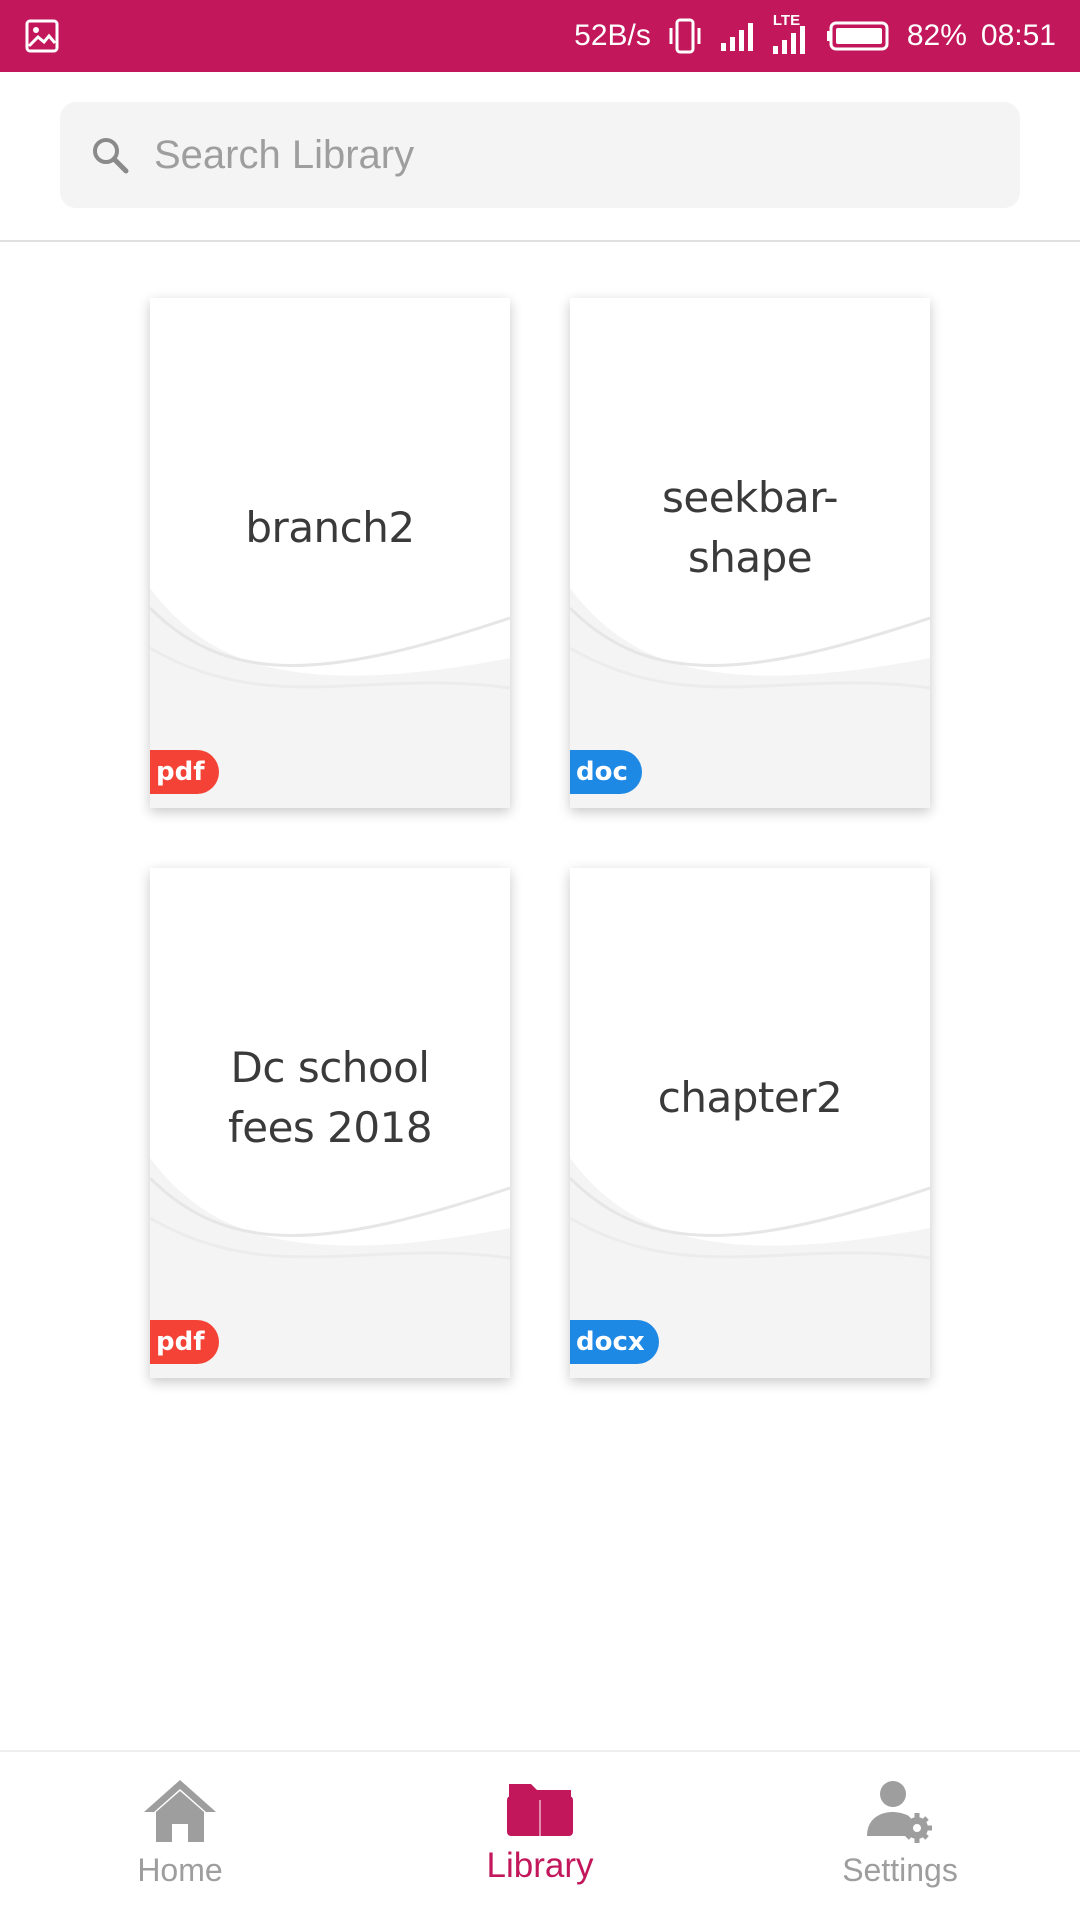 This screenshot has height=1920, width=1080. I want to click on network-type: LTE, so click(786, 20).